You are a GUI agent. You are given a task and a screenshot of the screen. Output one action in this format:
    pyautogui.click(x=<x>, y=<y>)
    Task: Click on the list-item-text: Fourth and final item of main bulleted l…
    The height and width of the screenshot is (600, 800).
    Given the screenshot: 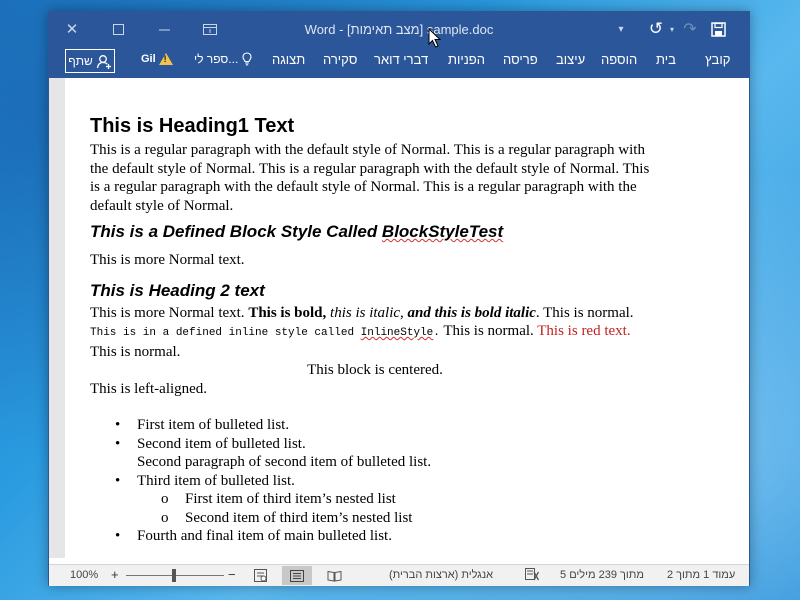 What is the action you would take?
    pyautogui.click(x=264, y=536)
    